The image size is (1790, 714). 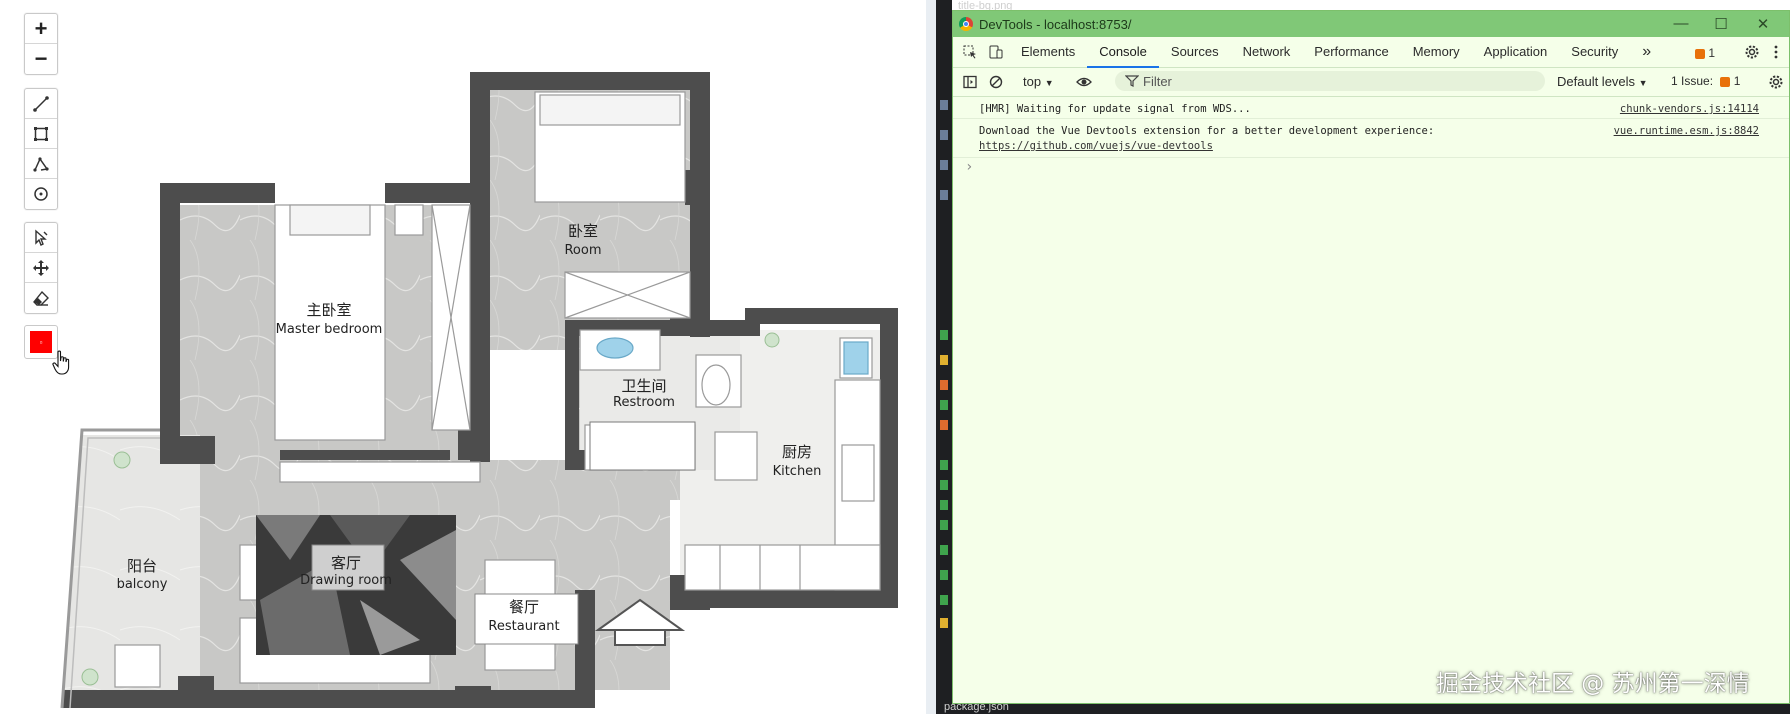 I want to click on draw-rectangle-button, so click(x=41, y=134).